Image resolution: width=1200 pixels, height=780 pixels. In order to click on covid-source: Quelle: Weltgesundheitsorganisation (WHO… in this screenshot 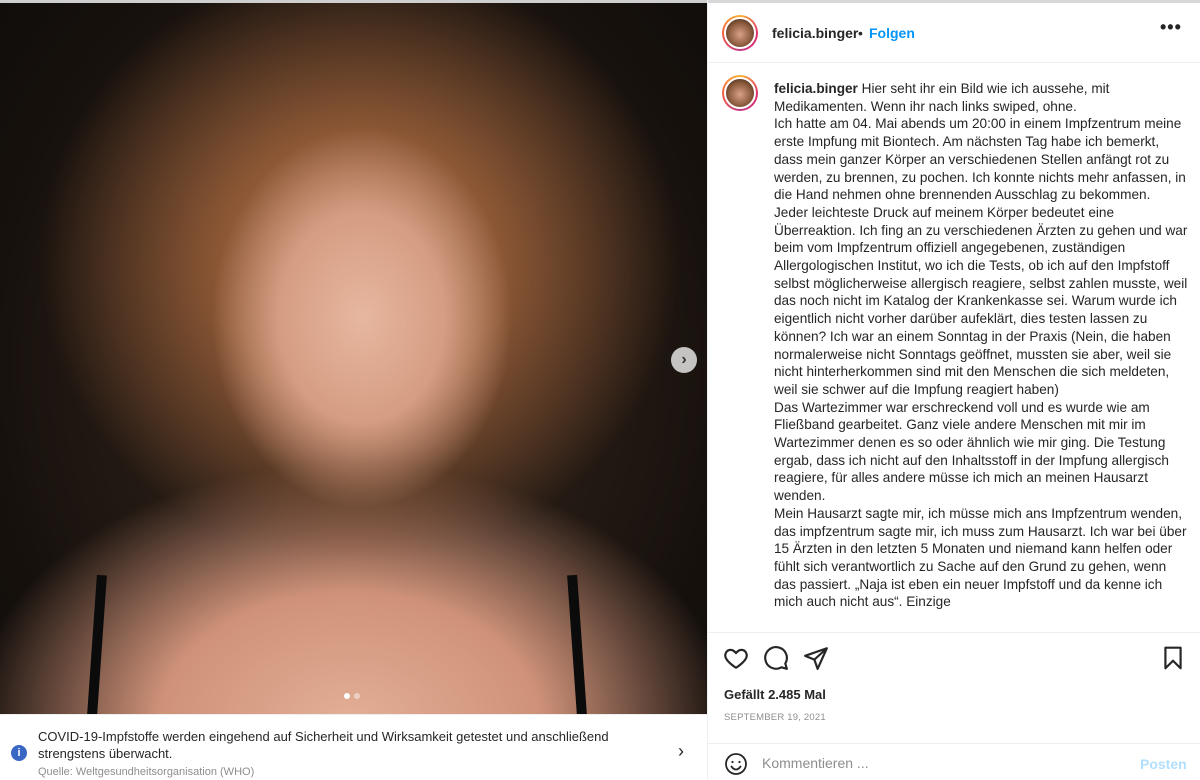, I will do `click(146, 772)`.